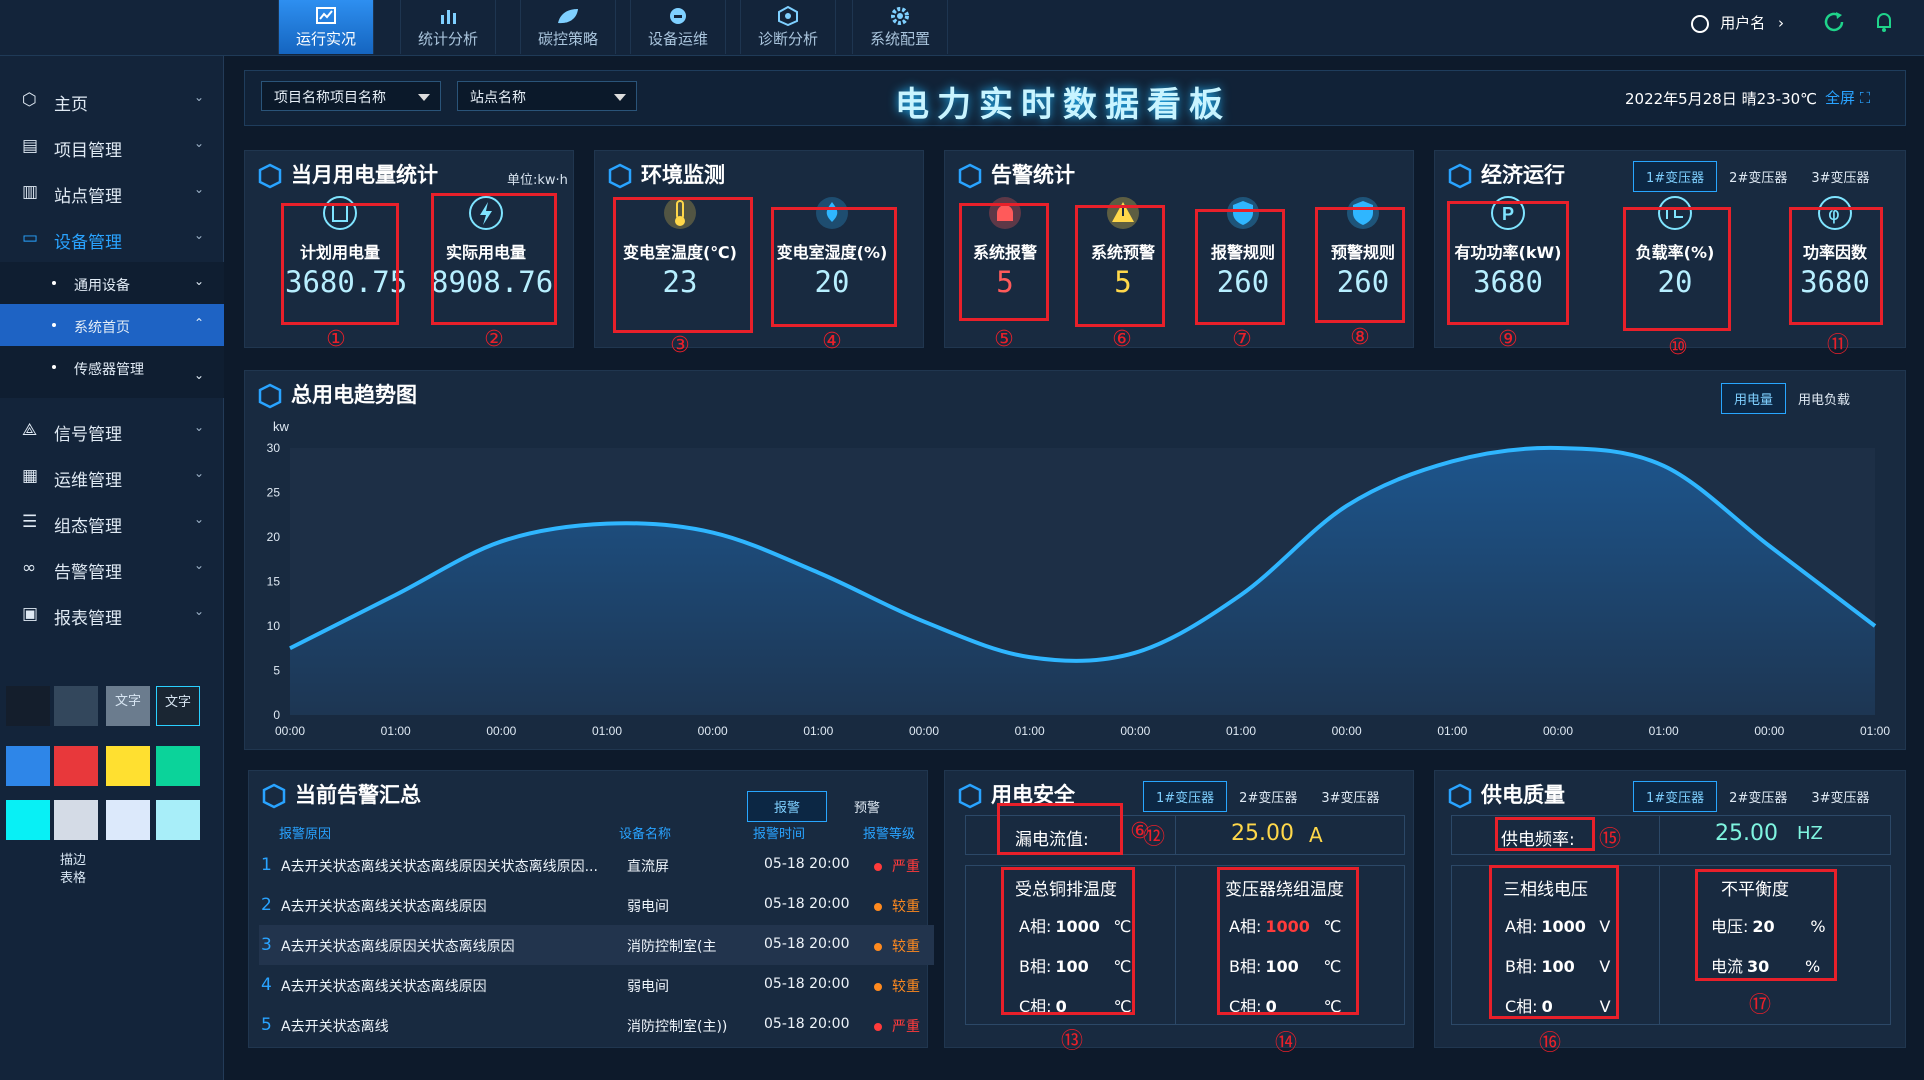 This screenshot has width=1924, height=1080. What do you see at coordinates (677, 39) in the screenshot?
I see `tab-label: 设备运维` at bounding box center [677, 39].